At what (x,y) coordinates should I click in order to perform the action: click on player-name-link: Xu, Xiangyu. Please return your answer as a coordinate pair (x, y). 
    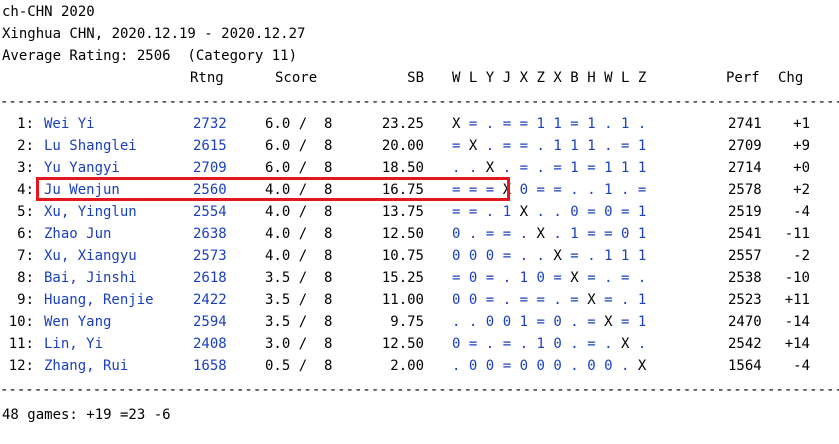
    Looking at the image, I should click on (90, 256).